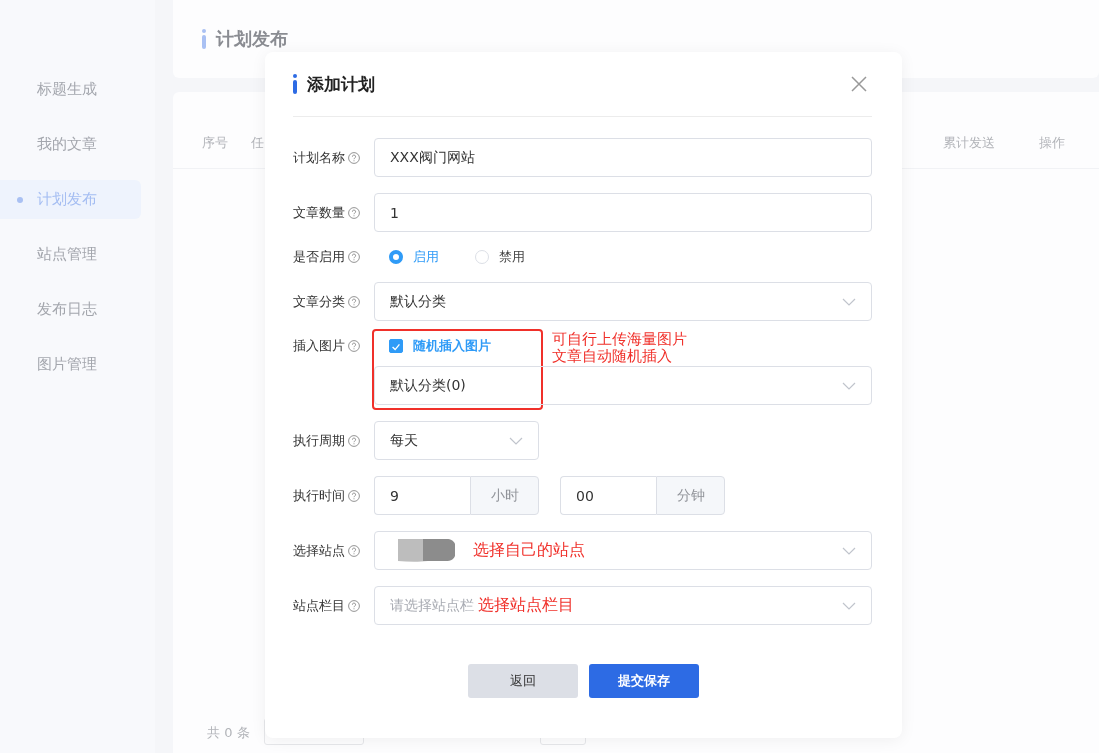  What do you see at coordinates (644, 681) in the screenshot?
I see `submit-button: 提交保存` at bounding box center [644, 681].